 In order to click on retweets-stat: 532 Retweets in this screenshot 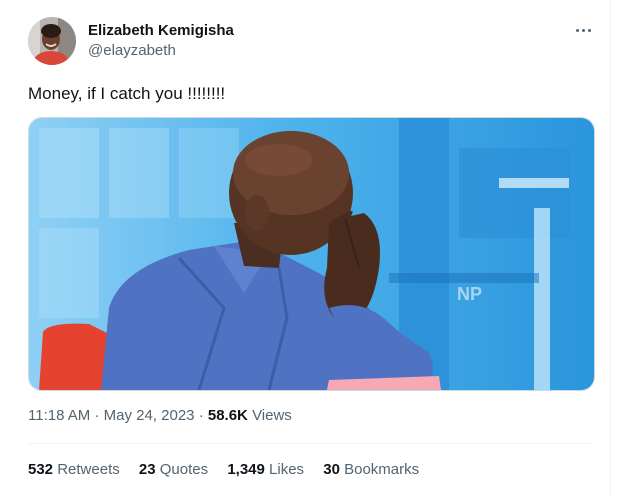, I will do `click(74, 469)`.